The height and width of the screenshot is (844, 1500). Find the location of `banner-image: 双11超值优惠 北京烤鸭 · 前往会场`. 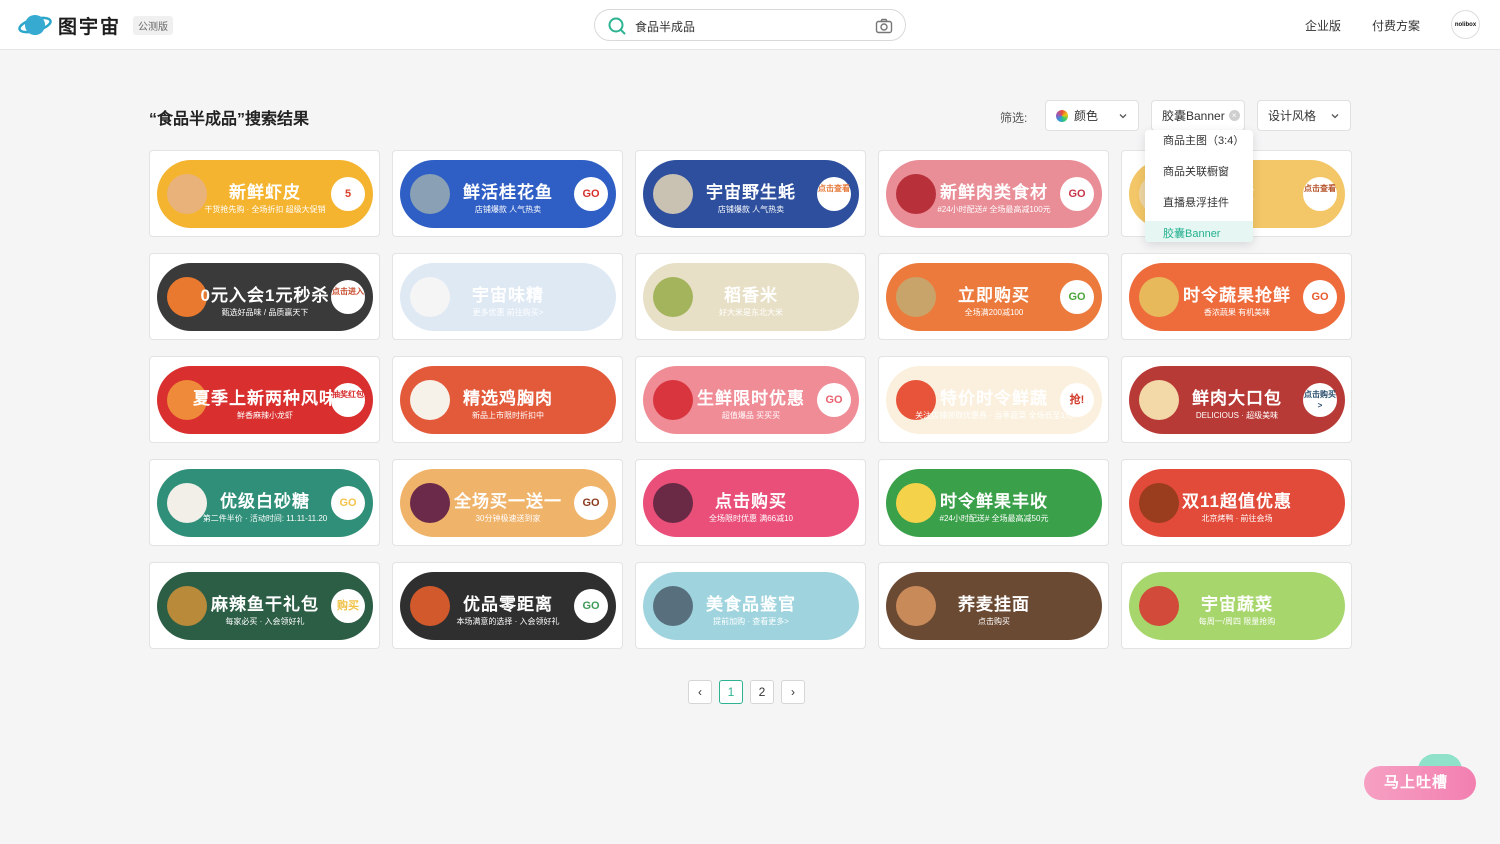

banner-image: 双11超值优惠 北京烤鸭 · 前往会场 is located at coordinates (1237, 503).